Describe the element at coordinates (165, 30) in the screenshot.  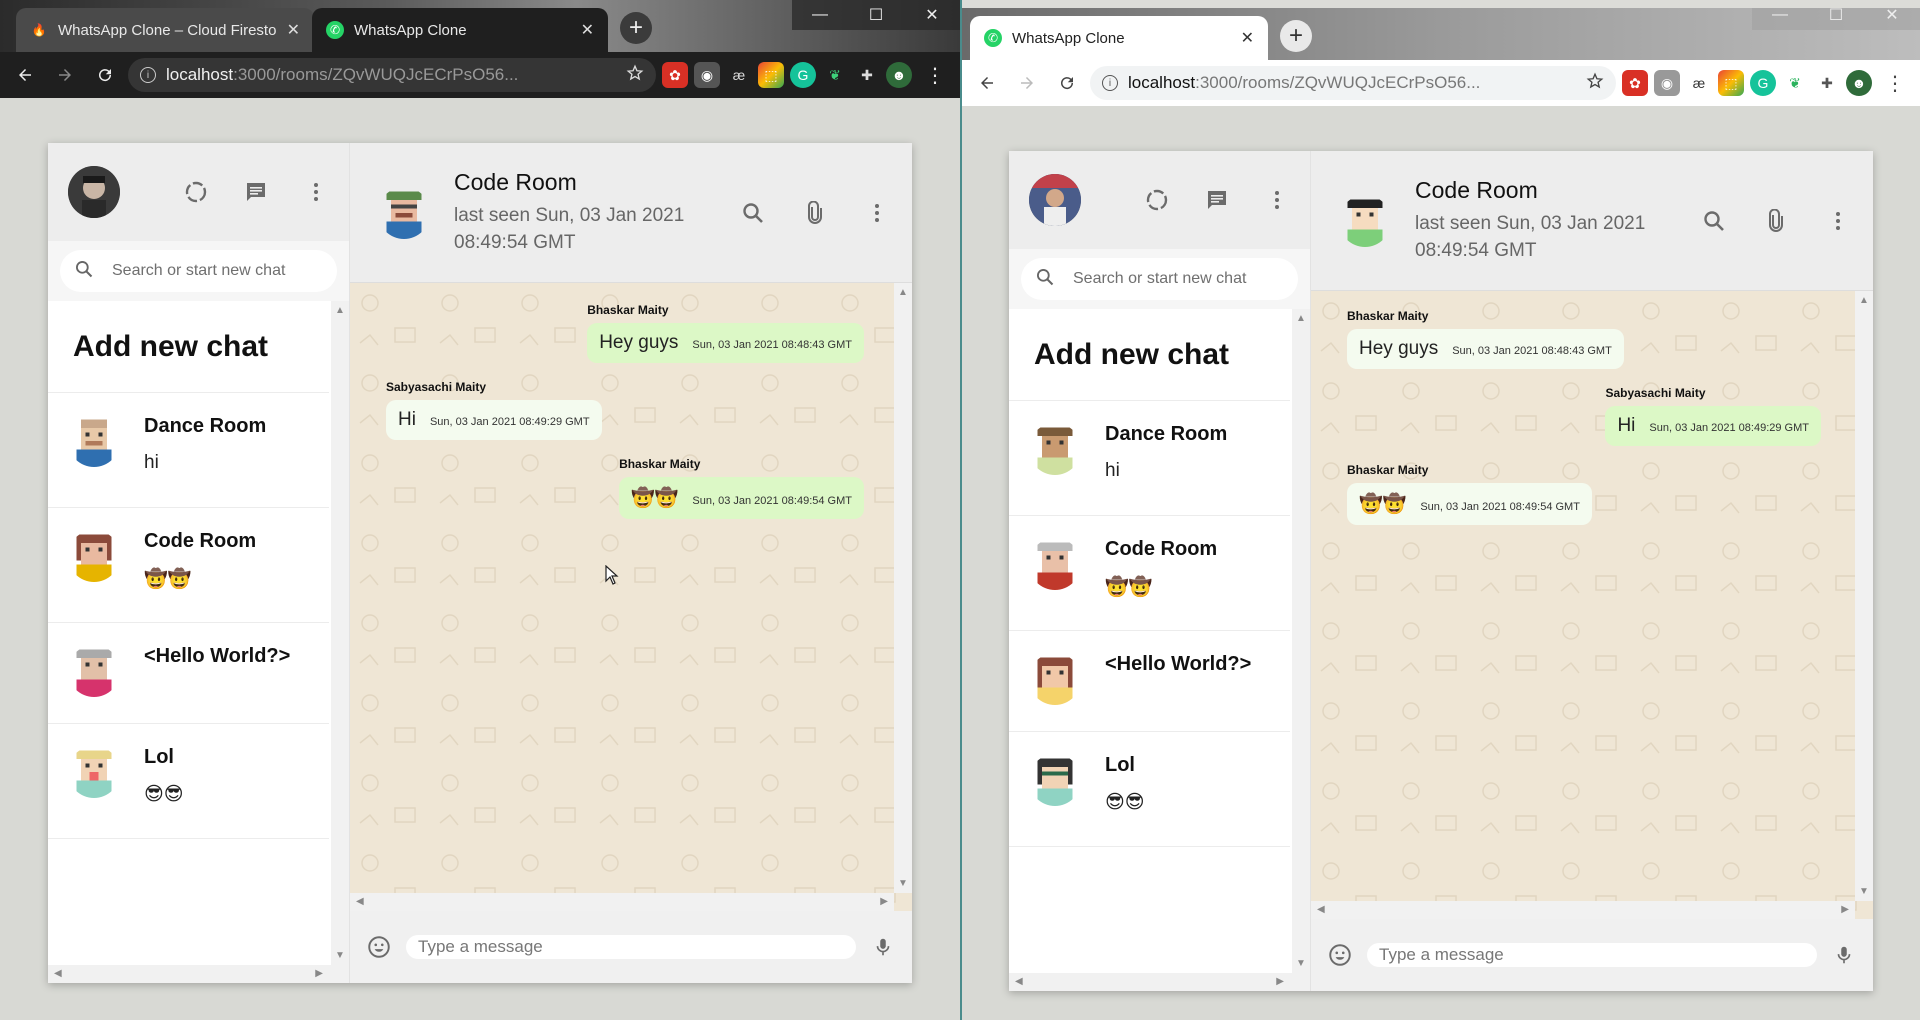
I see `tab-firestore: 🔥 WhatsApp Clone – Cloud Firestor ✕` at that location.